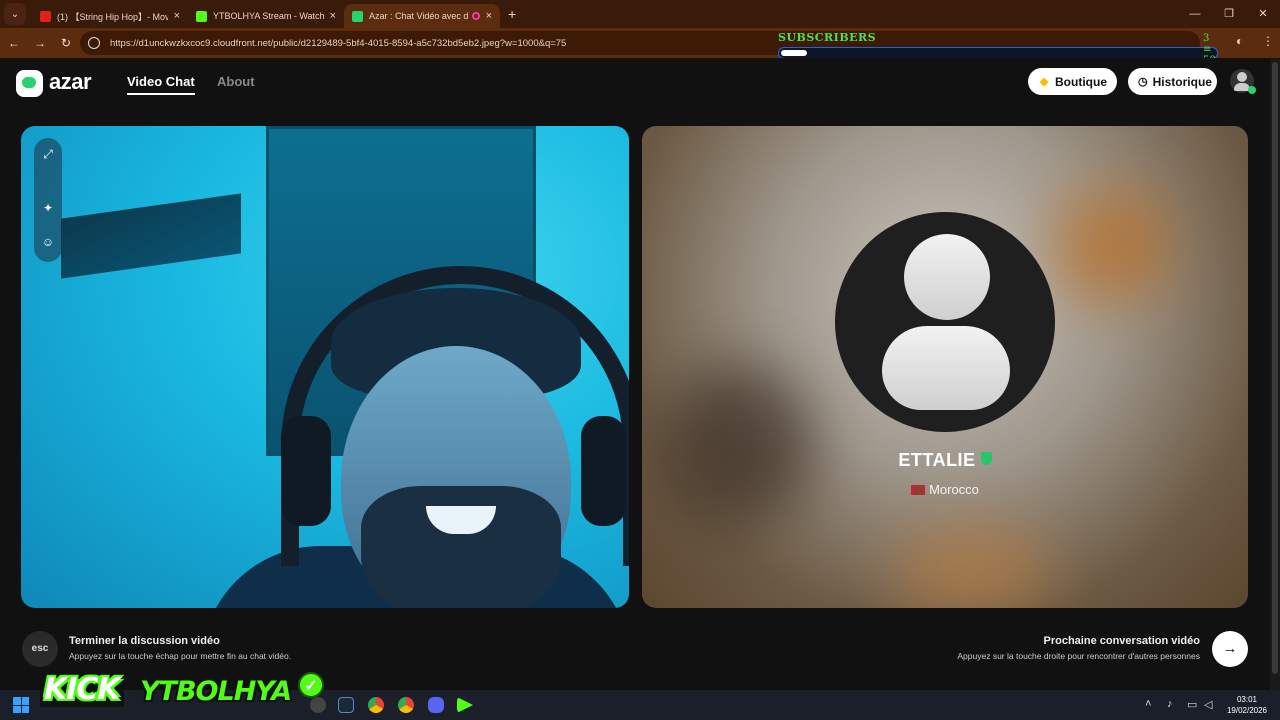  I want to click on kick-favicon-icon, so click(201, 16).